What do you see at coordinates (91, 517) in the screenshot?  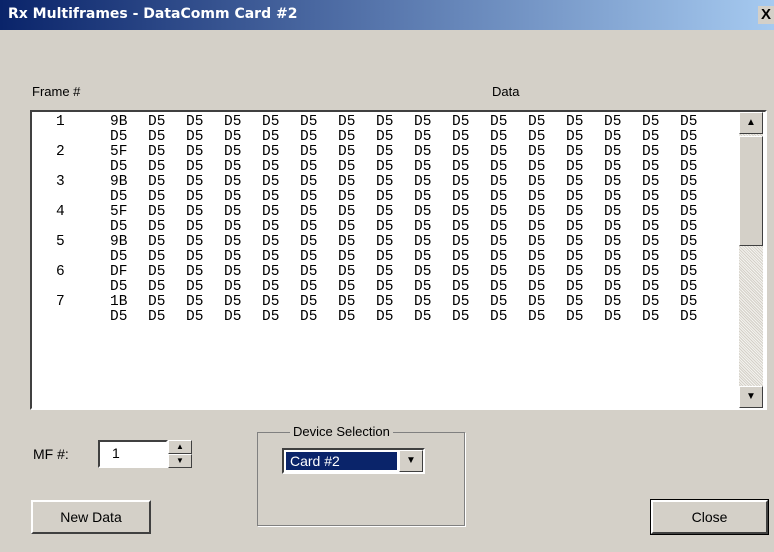 I see `new-data-button: New Data` at bounding box center [91, 517].